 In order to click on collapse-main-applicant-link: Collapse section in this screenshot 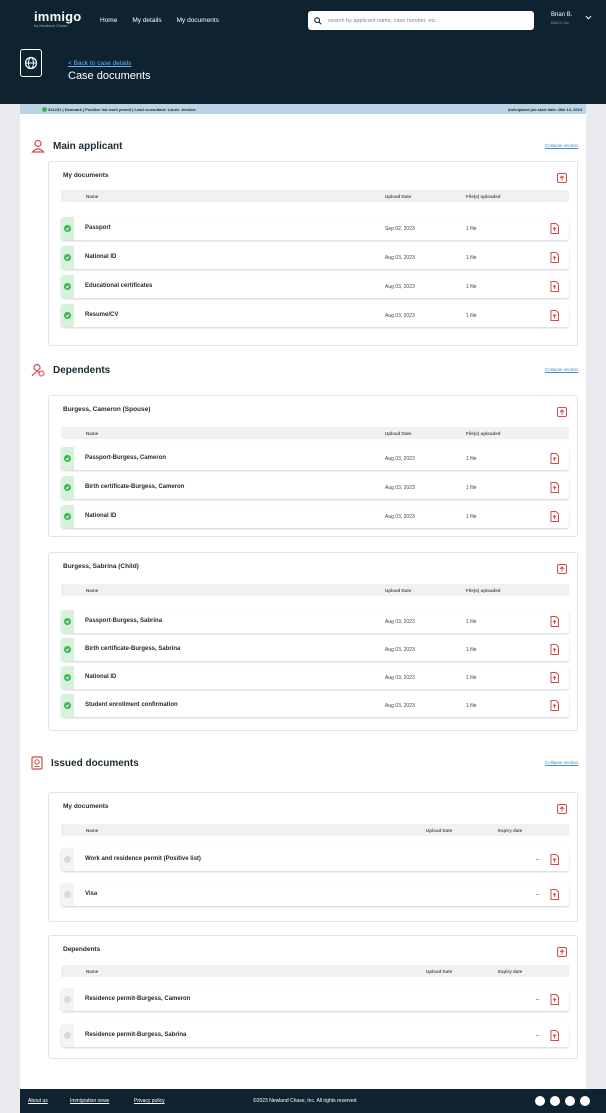, I will do `click(561, 145)`.